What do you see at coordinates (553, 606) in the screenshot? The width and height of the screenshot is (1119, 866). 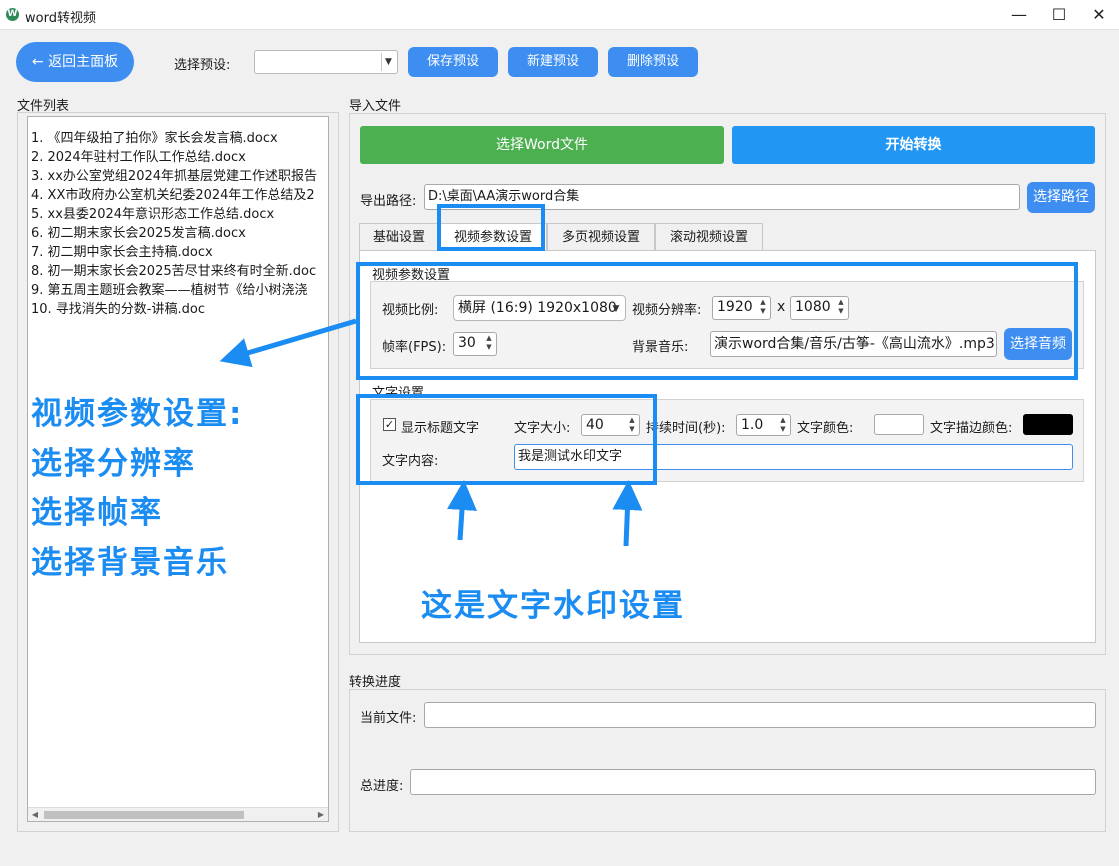 I see `annotation-bottom: 这是文字水印设置` at bounding box center [553, 606].